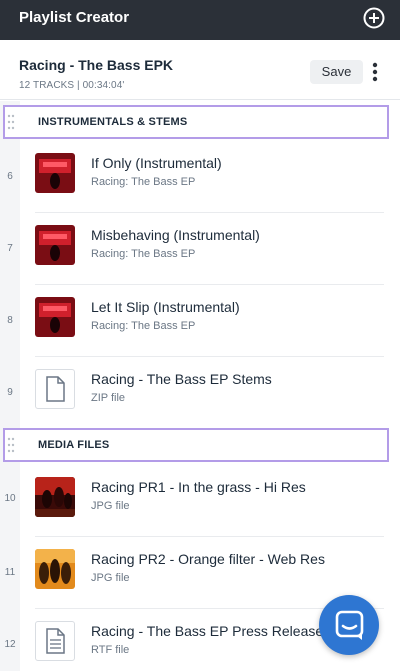 Image resolution: width=400 pixels, height=671 pixels. What do you see at coordinates (10, 392) in the screenshot?
I see `track-number: 9` at bounding box center [10, 392].